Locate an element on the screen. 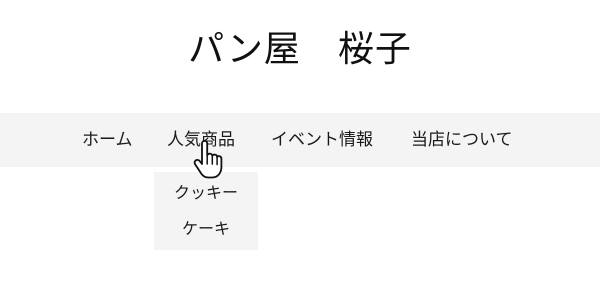 The height and width of the screenshot is (284, 600). dropdown-item-cake: ケーキ is located at coordinates (206, 229).